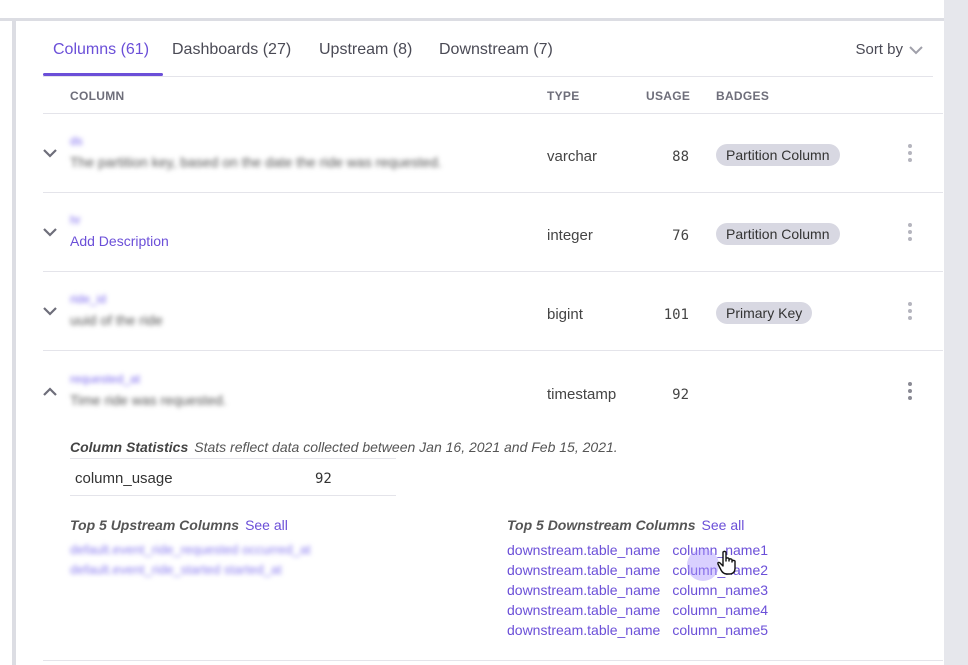 This screenshot has width=968, height=665. What do you see at coordinates (365, 50) in the screenshot?
I see `tab-upstream: Upstream (8)` at bounding box center [365, 50].